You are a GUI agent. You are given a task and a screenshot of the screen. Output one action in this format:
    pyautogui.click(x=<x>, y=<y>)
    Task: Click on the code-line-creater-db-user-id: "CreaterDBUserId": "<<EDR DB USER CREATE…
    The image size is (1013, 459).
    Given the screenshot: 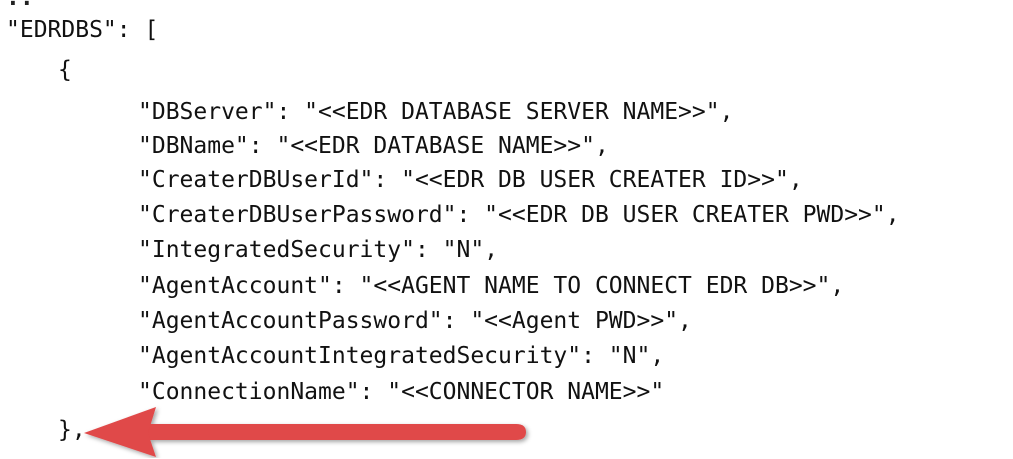 What is the action you would take?
    pyautogui.click(x=470, y=180)
    